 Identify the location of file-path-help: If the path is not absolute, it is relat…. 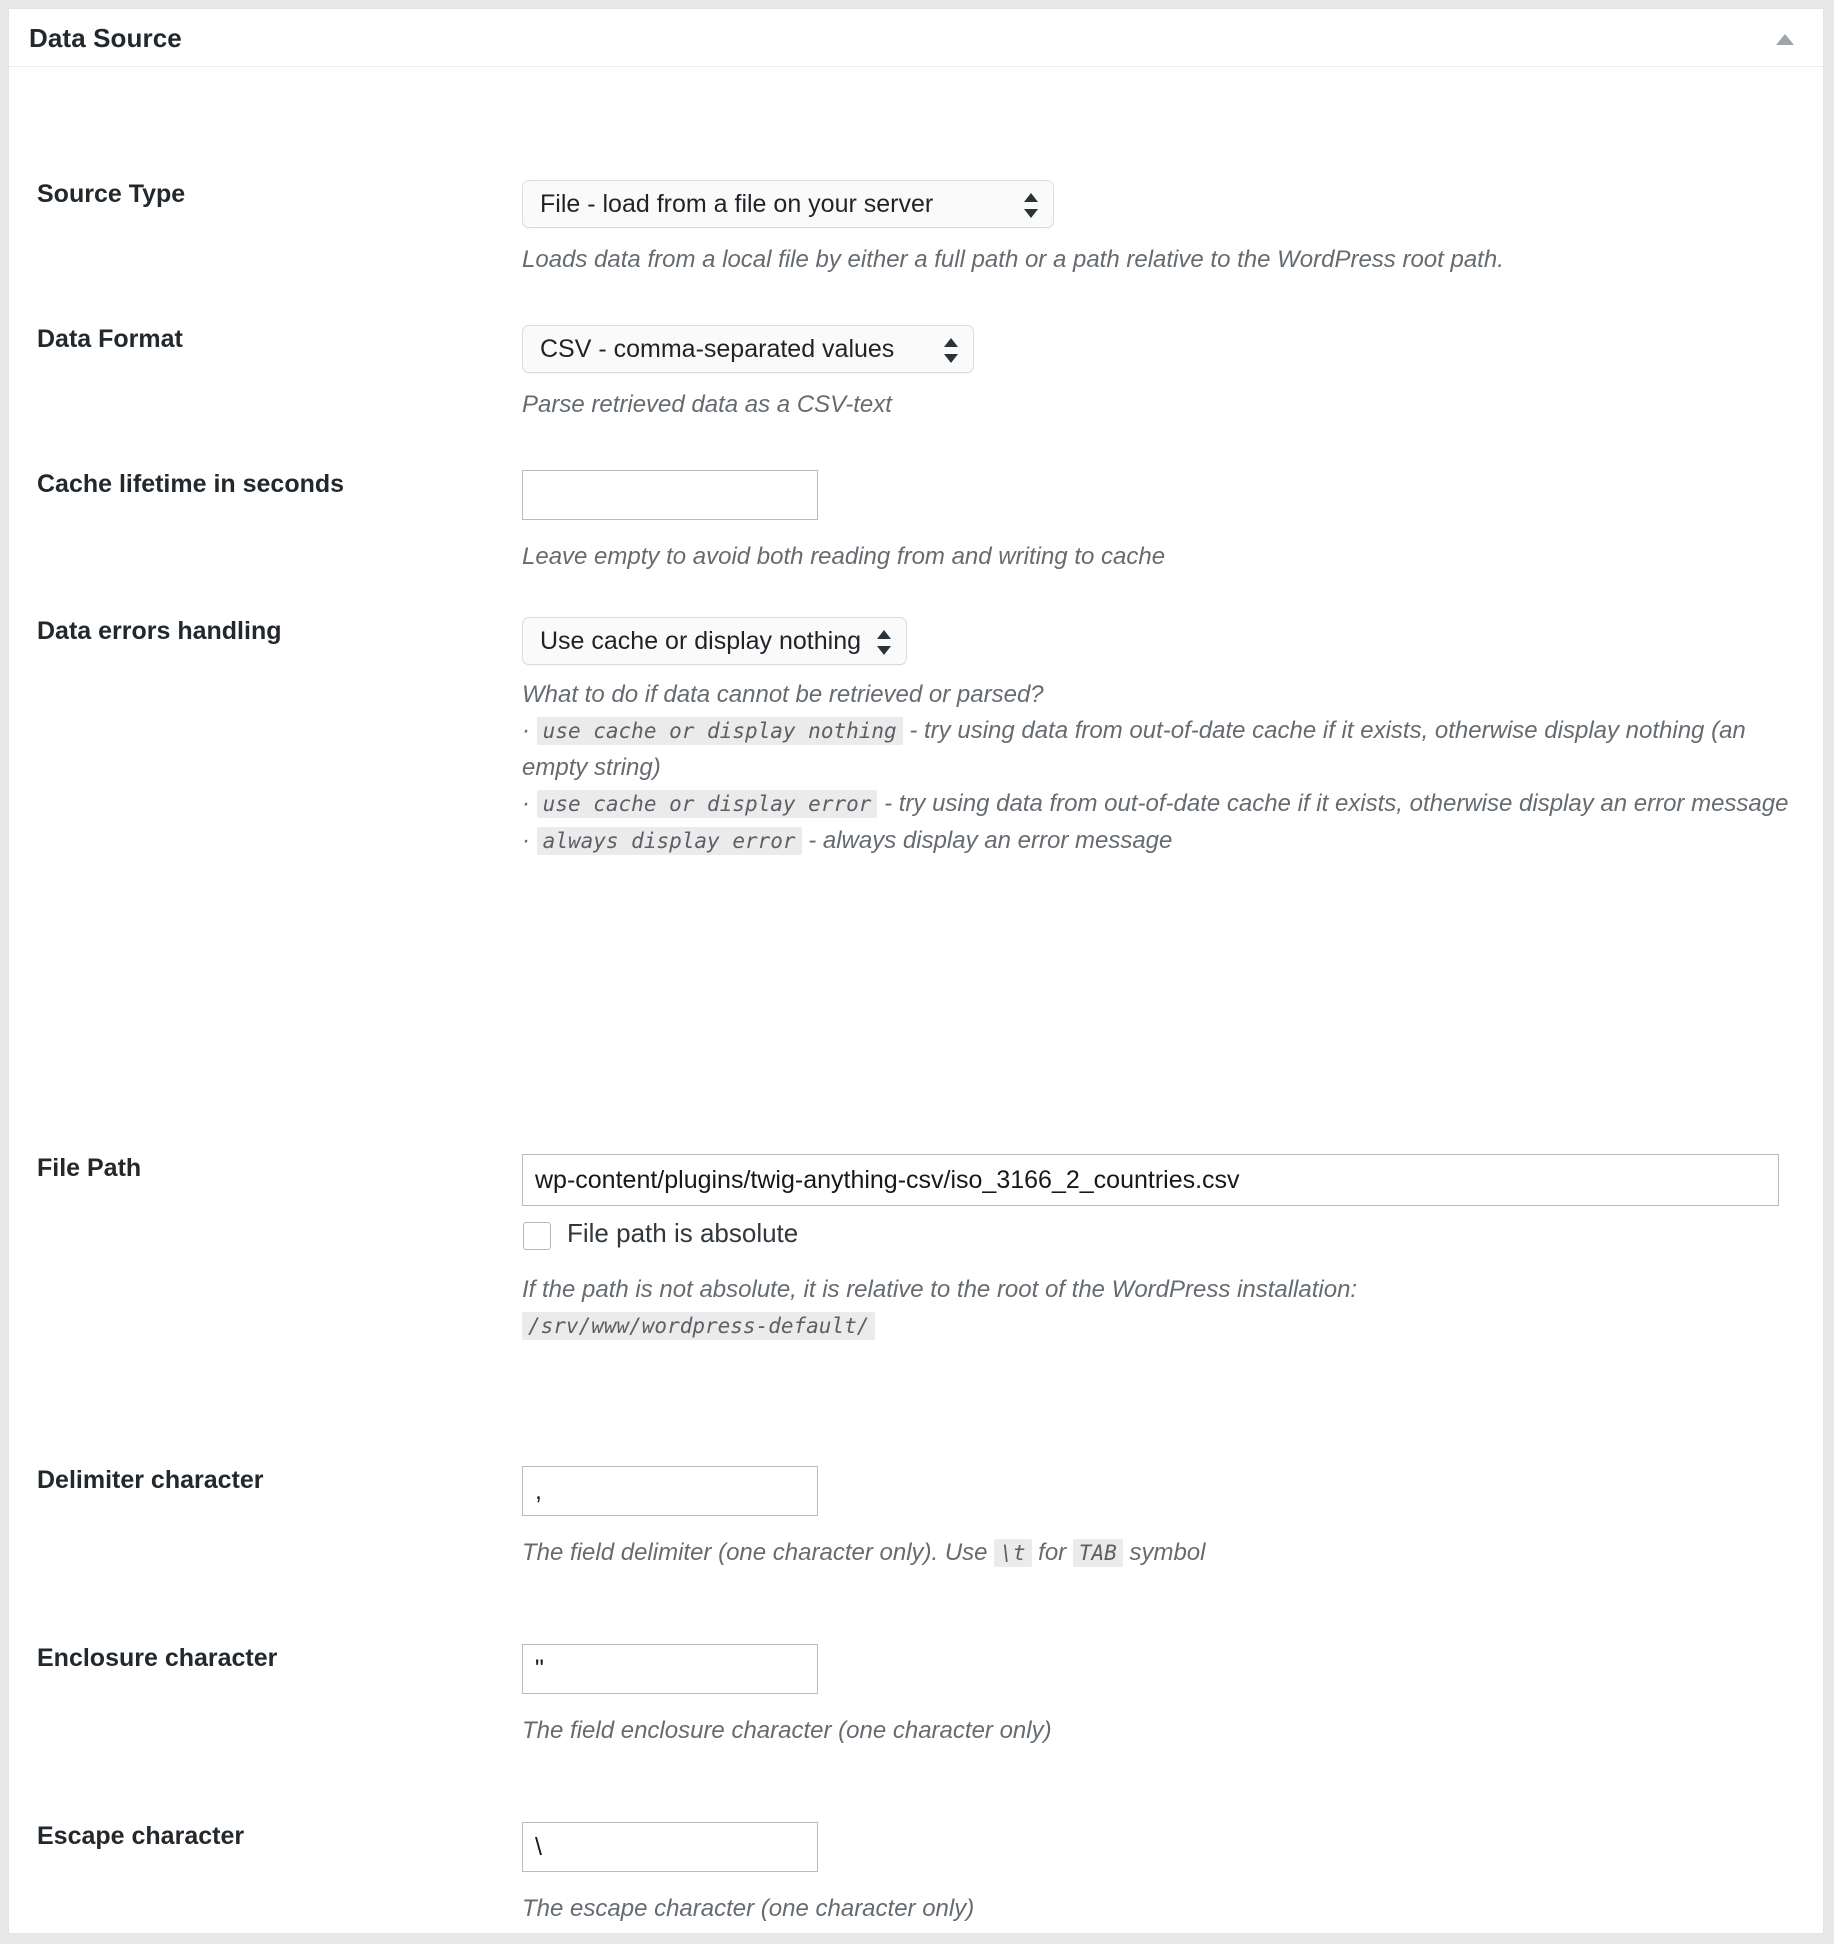
(977, 1308).